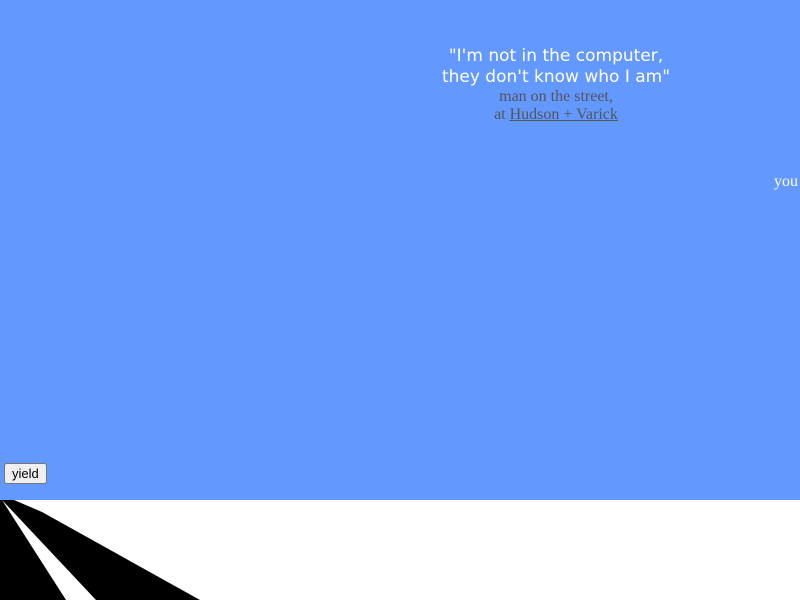 Image resolution: width=800 pixels, height=600 pixels. What do you see at coordinates (25, 473) in the screenshot?
I see `yield-button: yield` at bounding box center [25, 473].